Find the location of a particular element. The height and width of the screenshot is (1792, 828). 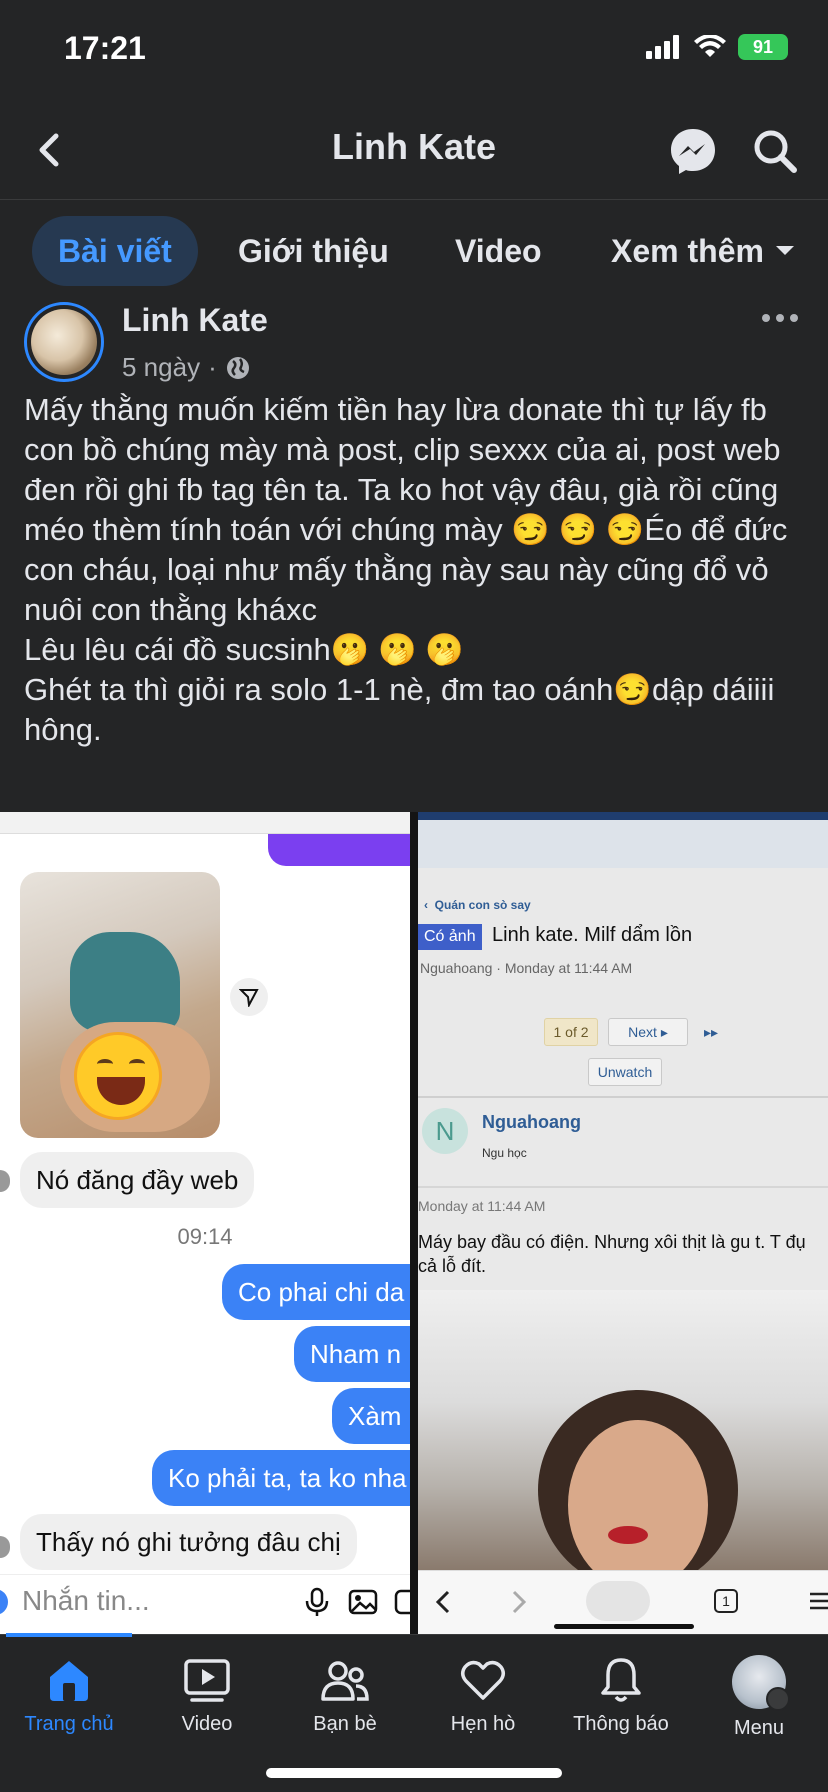

outgoing-message: Xàm is located at coordinates (371, 1416).